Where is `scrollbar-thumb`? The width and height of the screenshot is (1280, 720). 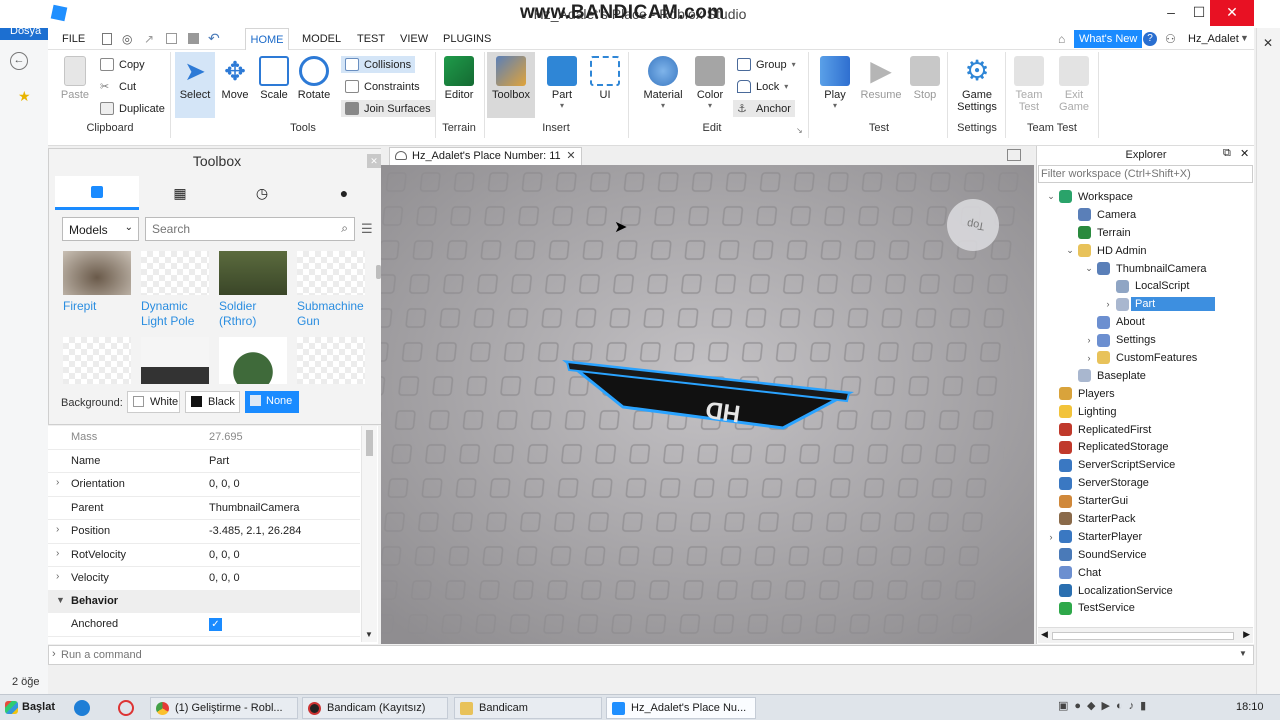
scrollbar-thumb is located at coordinates (1143, 636).